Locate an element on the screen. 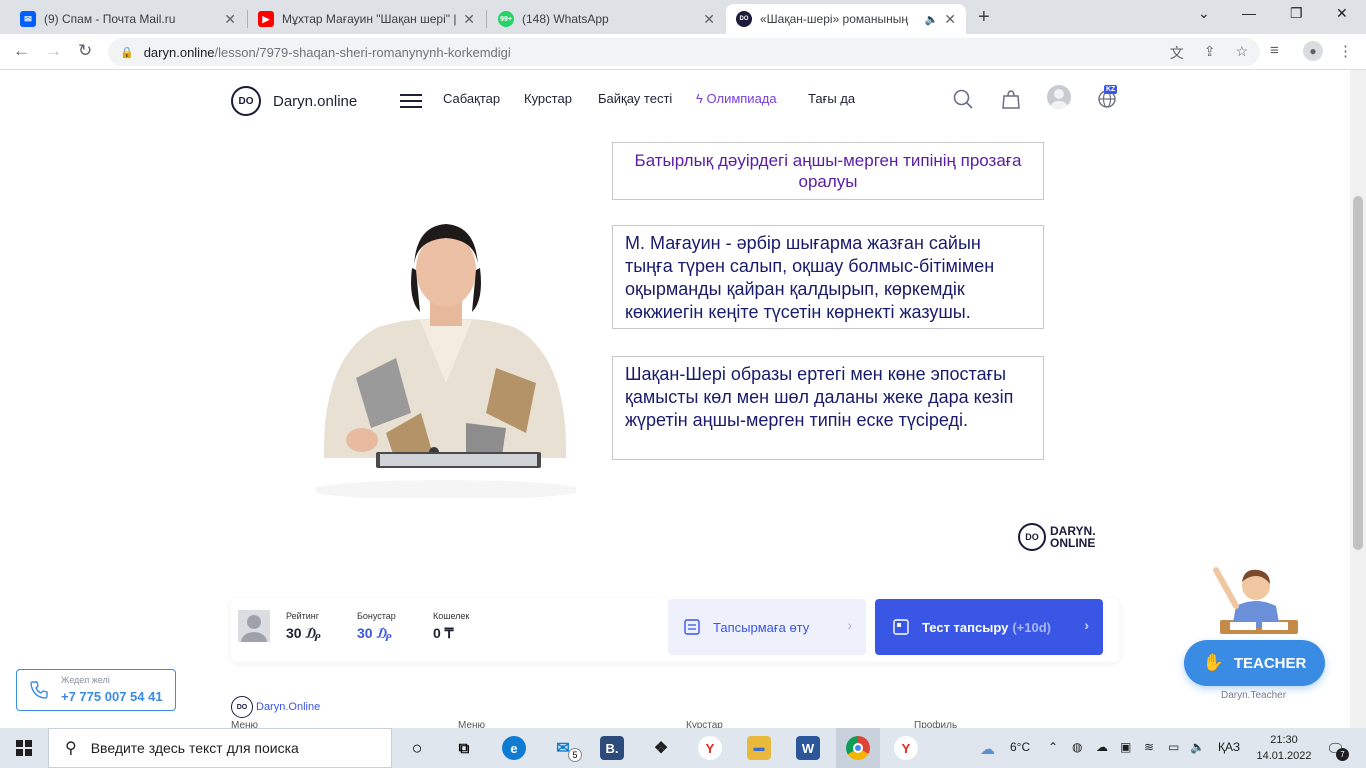 This screenshot has width=1366, height=768. tab-title: Мұхтар Мағауин "Шақан шері" | is located at coordinates (369, 19).